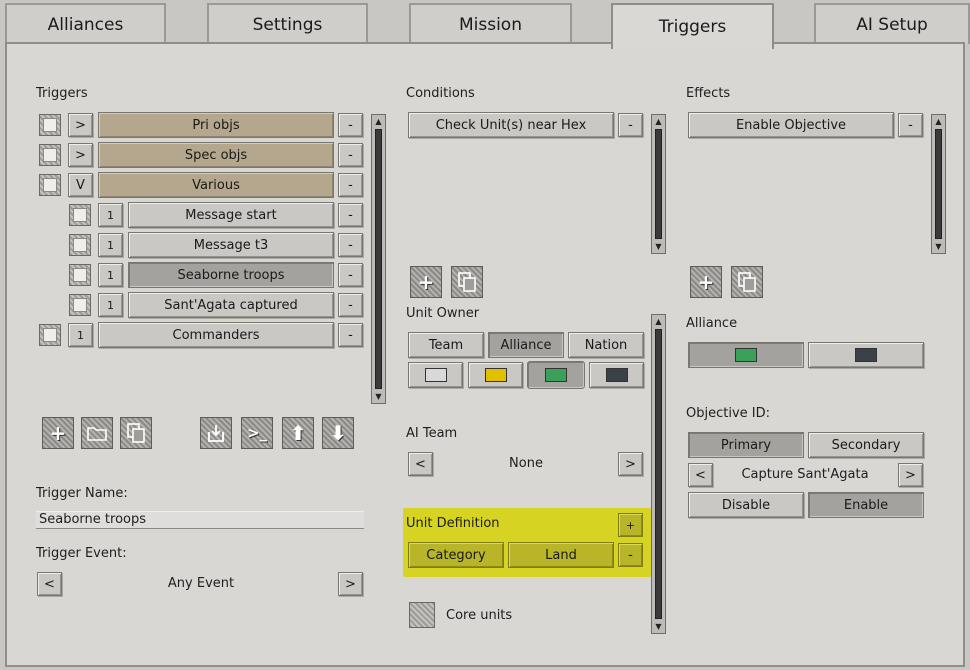  I want to click on trigger-collapse-button: V, so click(80, 185).